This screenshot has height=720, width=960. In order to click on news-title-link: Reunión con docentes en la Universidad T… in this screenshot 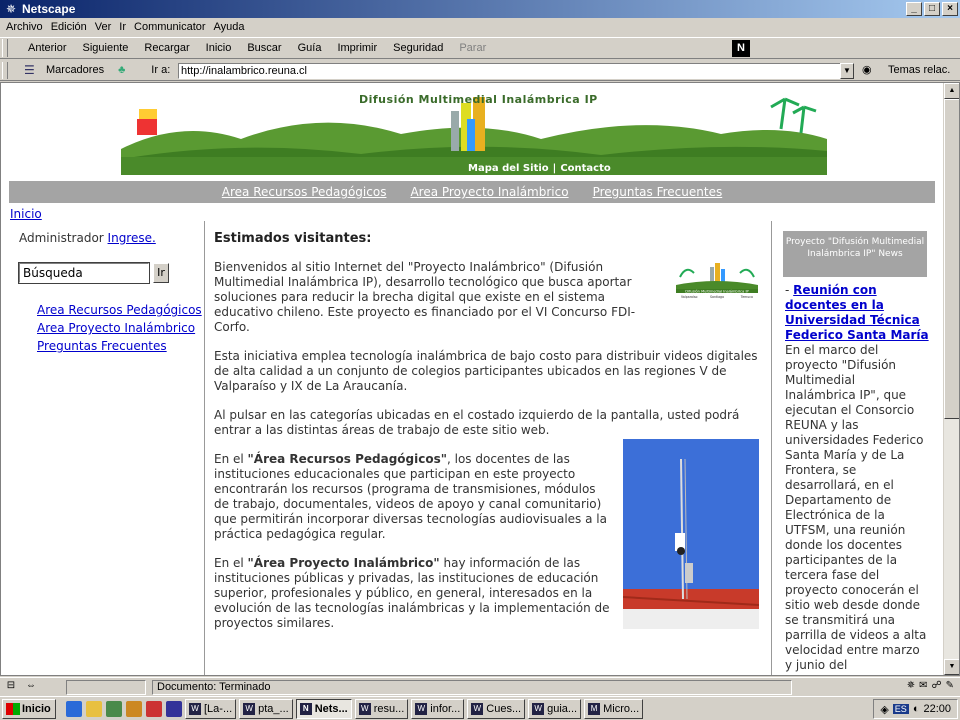, I will do `click(857, 312)`.